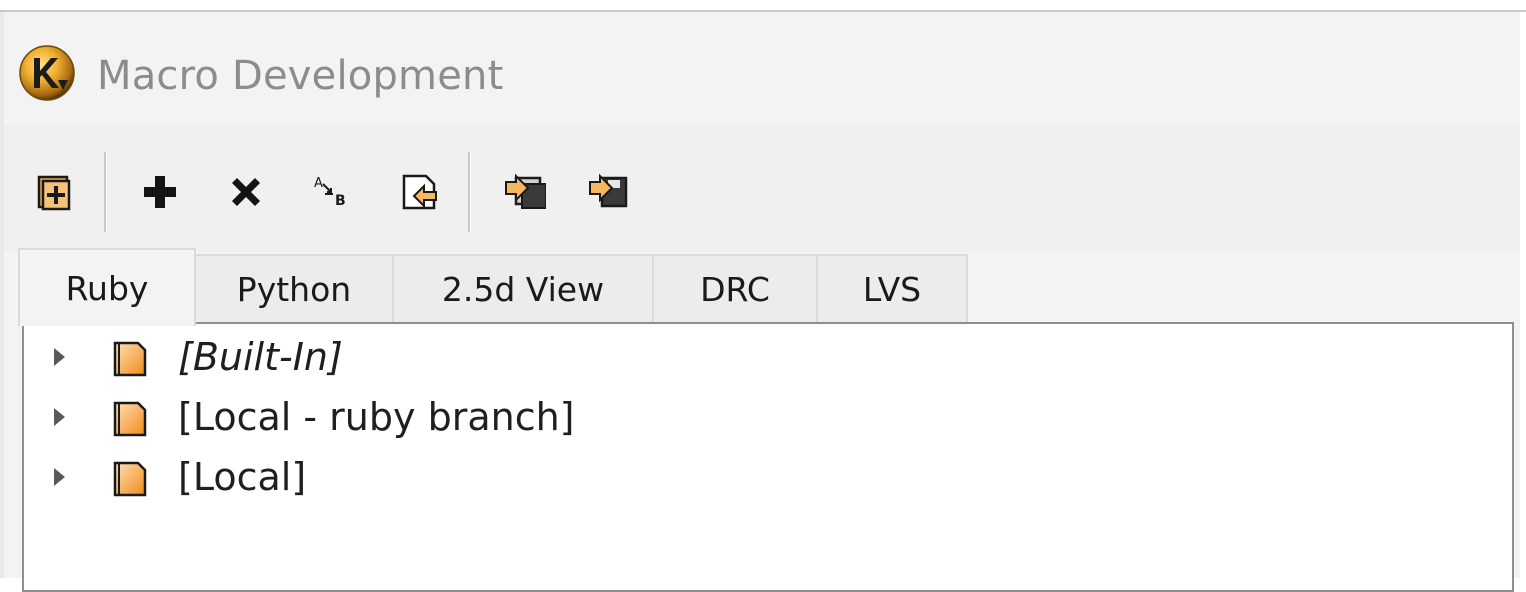 The image size is (1526, 592). I want to click on import-icon, so click(419, 192).